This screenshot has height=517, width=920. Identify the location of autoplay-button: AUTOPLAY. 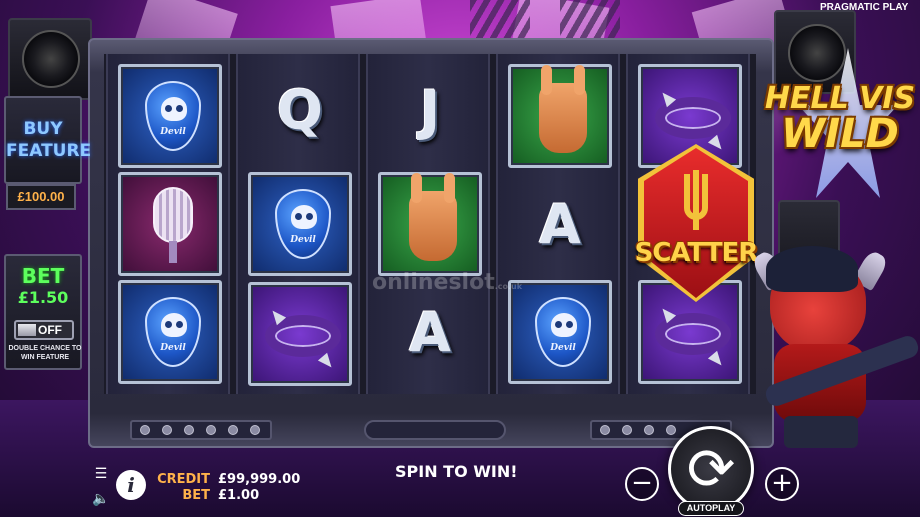
(711, 508).